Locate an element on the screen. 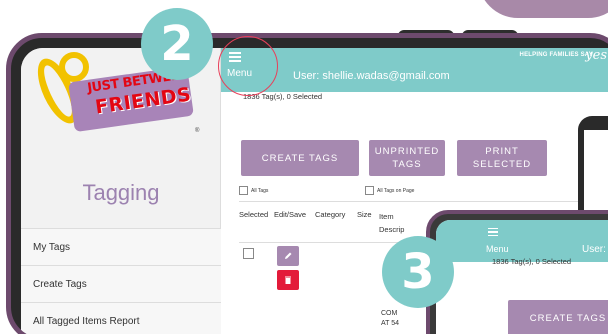 Image resolution: width=608 pixels, height=334 pixels. all-tags-checkbox-row: All Tags is located at coordinates (253, 190).